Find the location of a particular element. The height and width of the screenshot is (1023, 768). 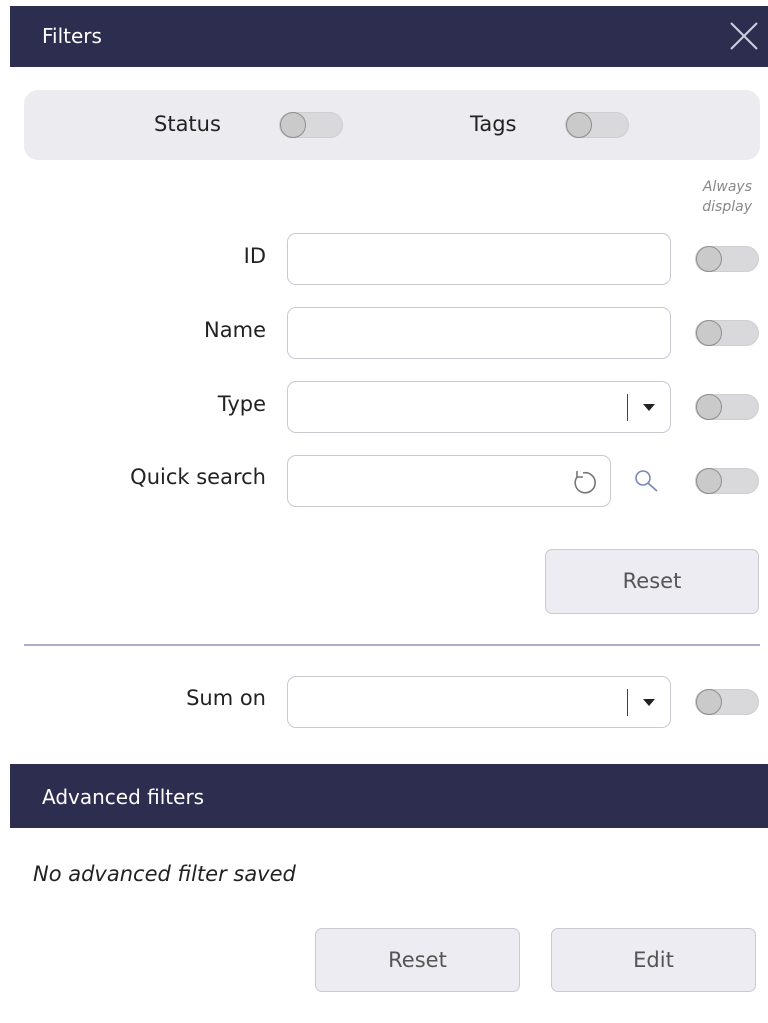

id-input is located at coordinates (479, 259).